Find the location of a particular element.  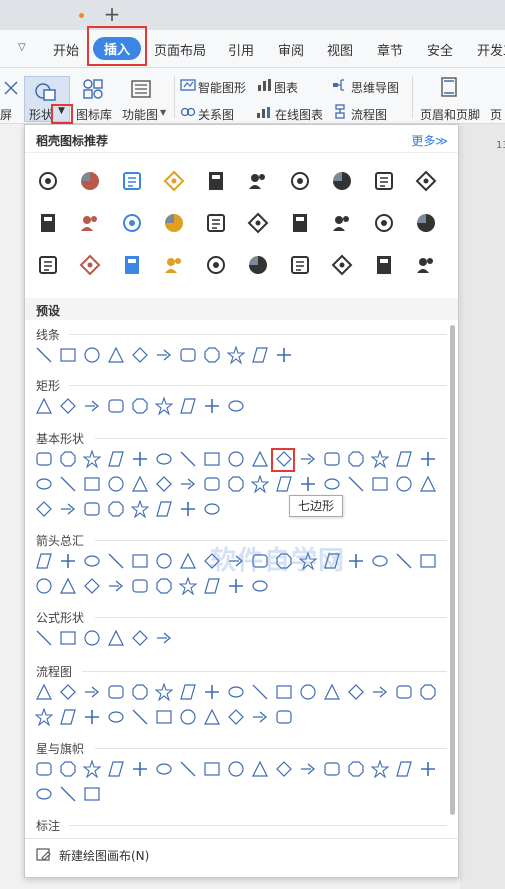

home-icon is located at coordinates (426, 265).